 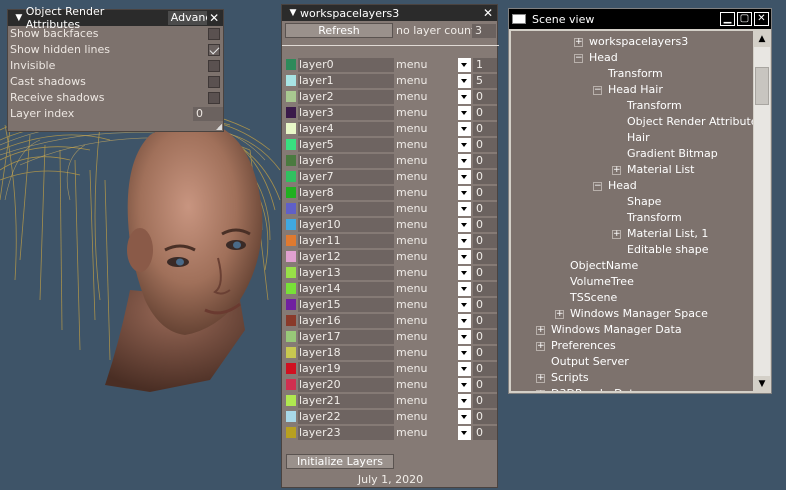 I want to click on tree-item: Gradient Bitmap, so click(x=672, y=154).